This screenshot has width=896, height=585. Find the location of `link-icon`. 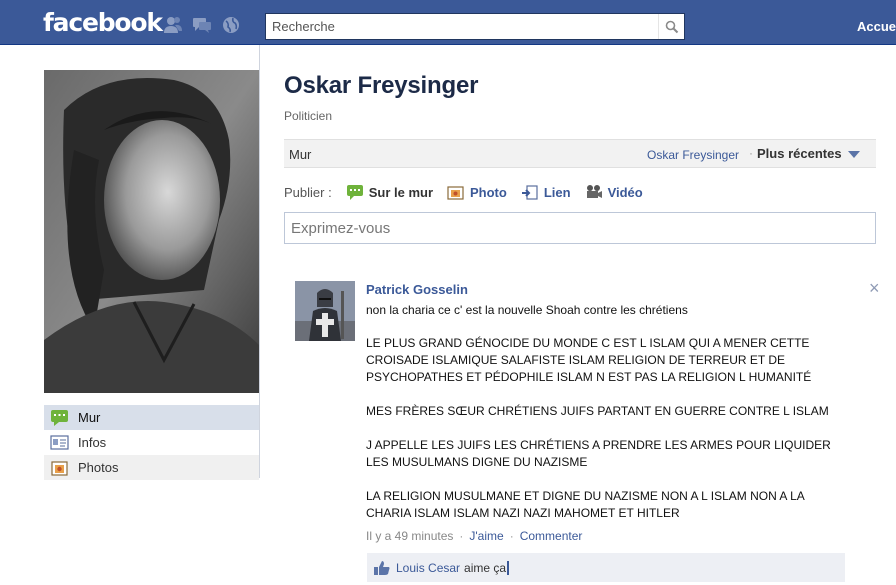

link-icon is located at coordinates (529, 192).